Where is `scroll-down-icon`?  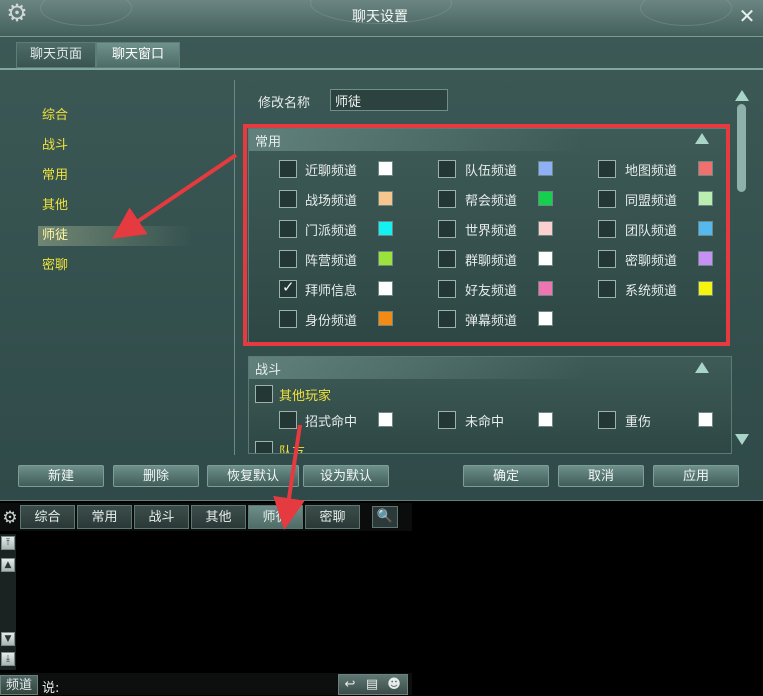
scroll-down-icon is located at coordinates (742, 439).